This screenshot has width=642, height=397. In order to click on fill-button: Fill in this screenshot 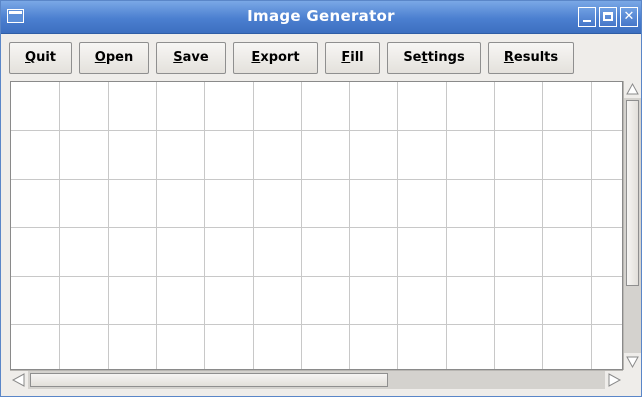, I will do `click(352, 58)`.